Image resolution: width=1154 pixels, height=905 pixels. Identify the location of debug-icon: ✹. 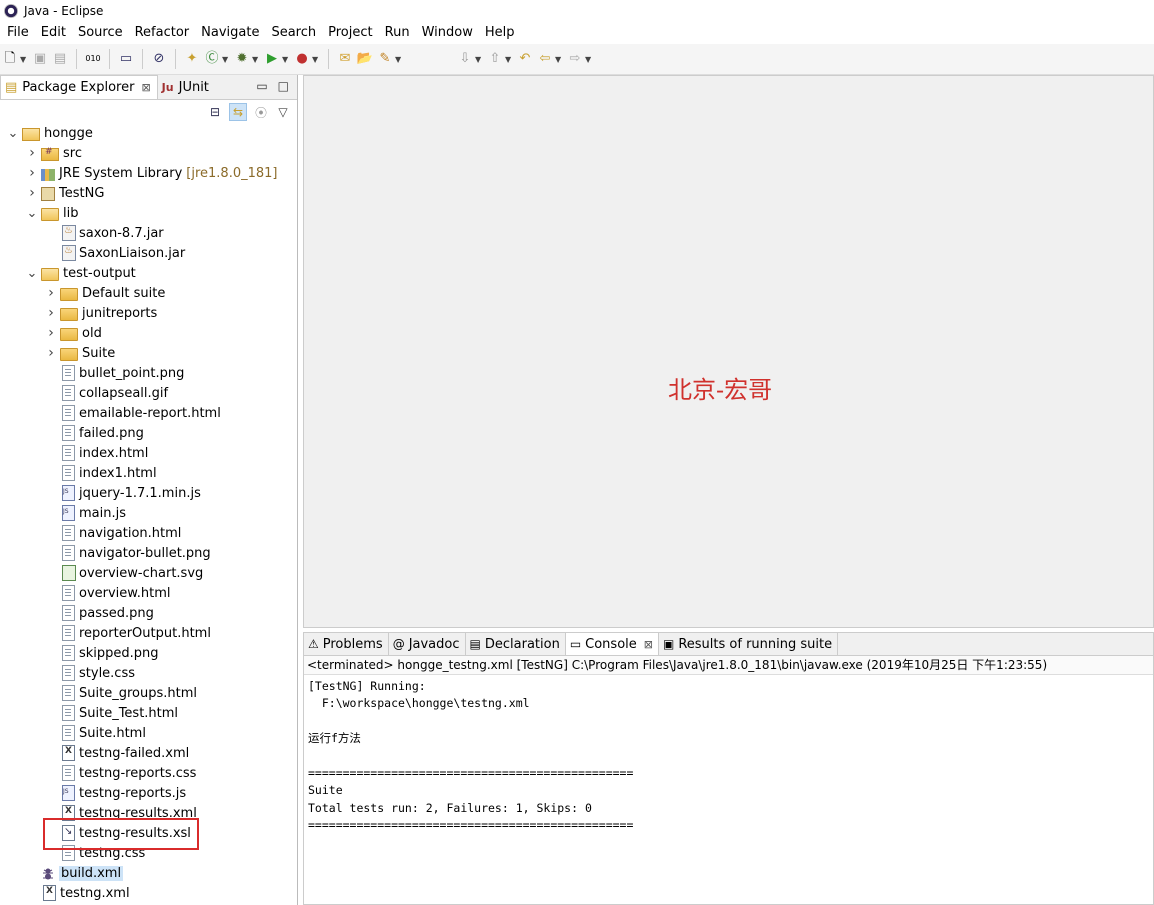
(242, 59).